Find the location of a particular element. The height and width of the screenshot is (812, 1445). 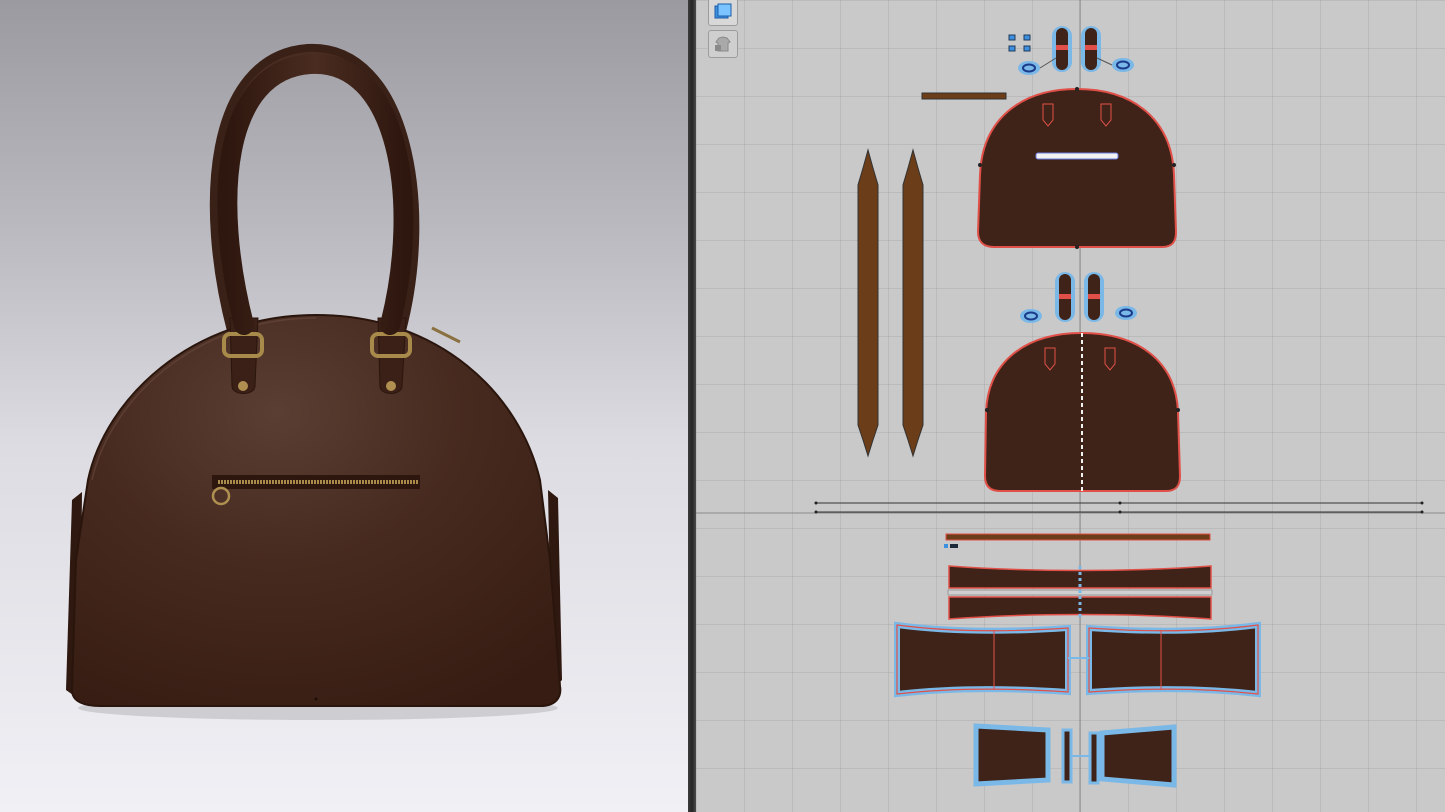

handle-strip-right is located at coordinates (913, 303).